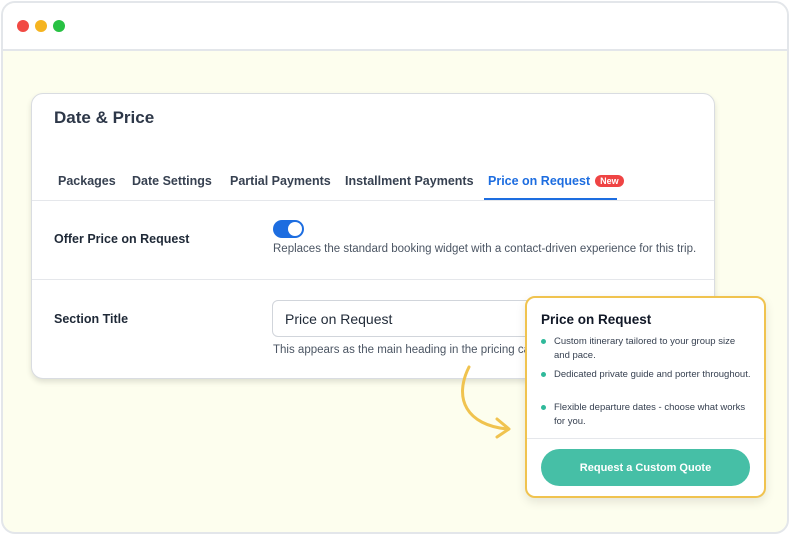 This screenshot has height=535, width=790. I want to click on maximize-window-button, so click(59, 26).